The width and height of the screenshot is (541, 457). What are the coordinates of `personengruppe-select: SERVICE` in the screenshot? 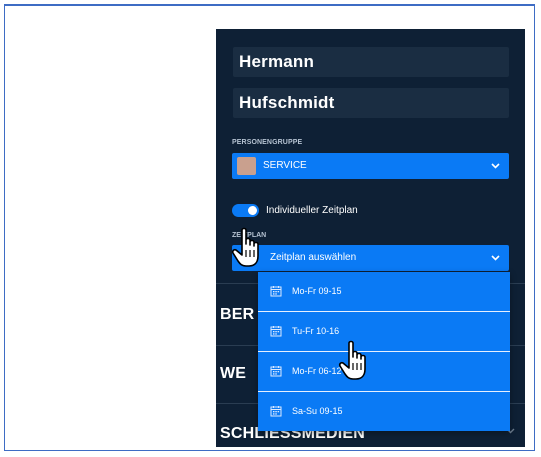 It's located at (370, 166).